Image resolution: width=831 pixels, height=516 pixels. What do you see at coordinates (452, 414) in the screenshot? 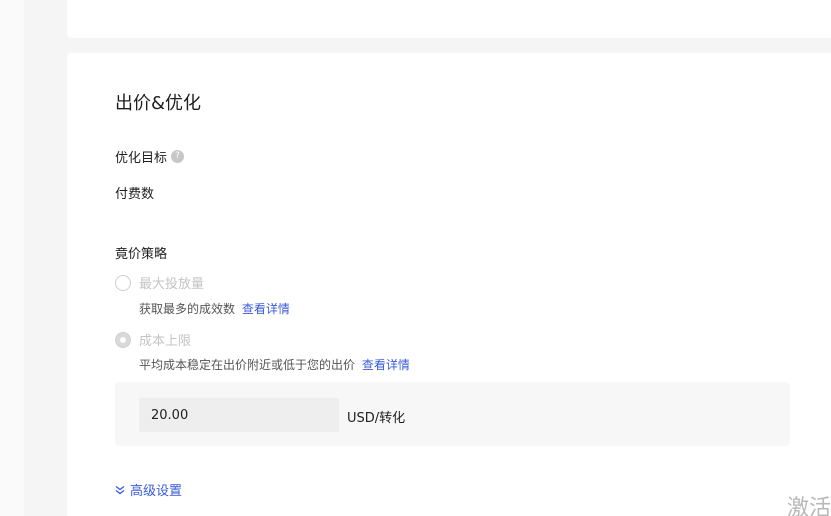
I see `bid-amount-panel: USD/转化` at bounding box center [452, 414].